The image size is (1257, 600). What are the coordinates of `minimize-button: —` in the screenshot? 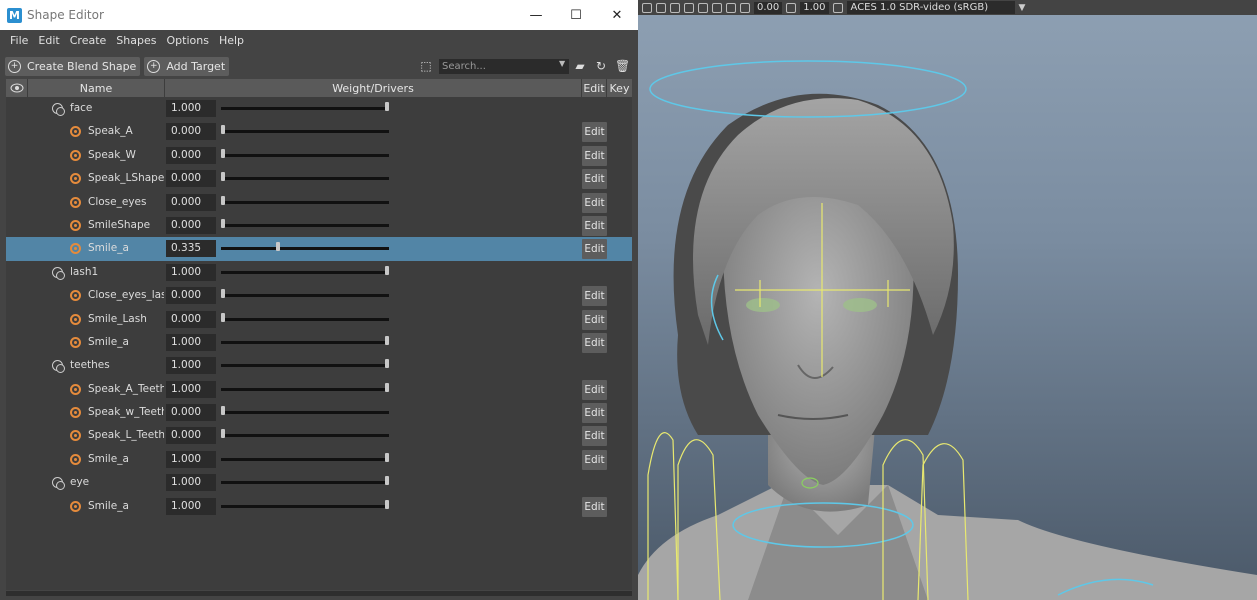 It's located at (536, 15).